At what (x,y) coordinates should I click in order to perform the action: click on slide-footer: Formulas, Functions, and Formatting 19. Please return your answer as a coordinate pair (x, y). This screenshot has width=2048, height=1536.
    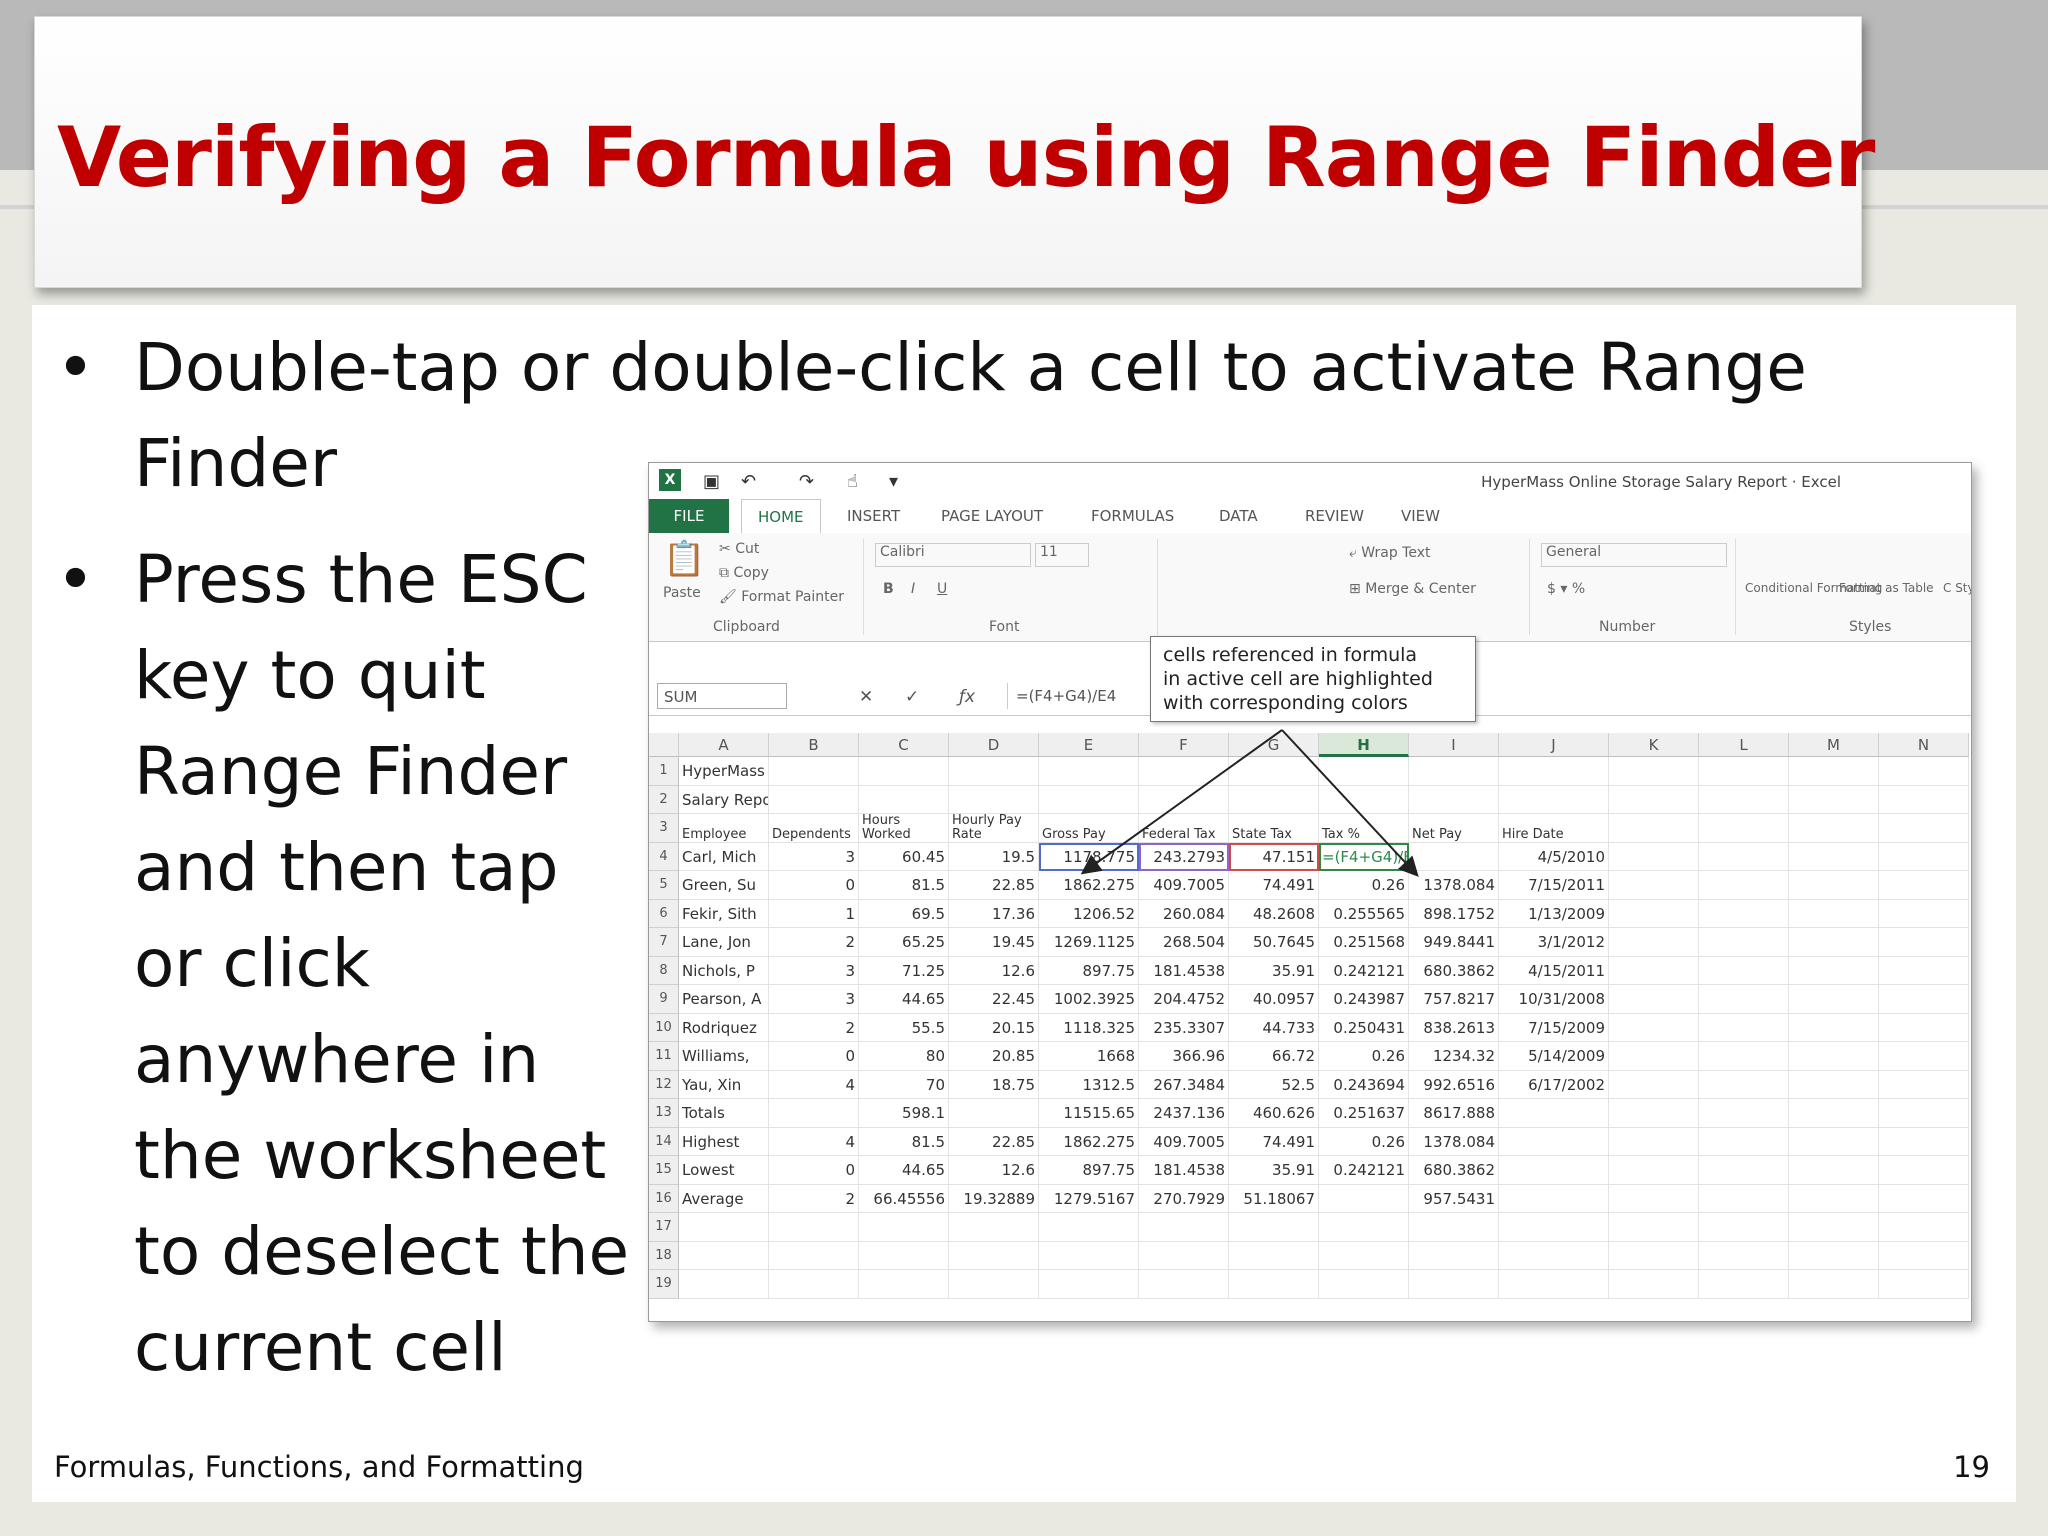
    Looking at the image, I should click on (1024, 1461).